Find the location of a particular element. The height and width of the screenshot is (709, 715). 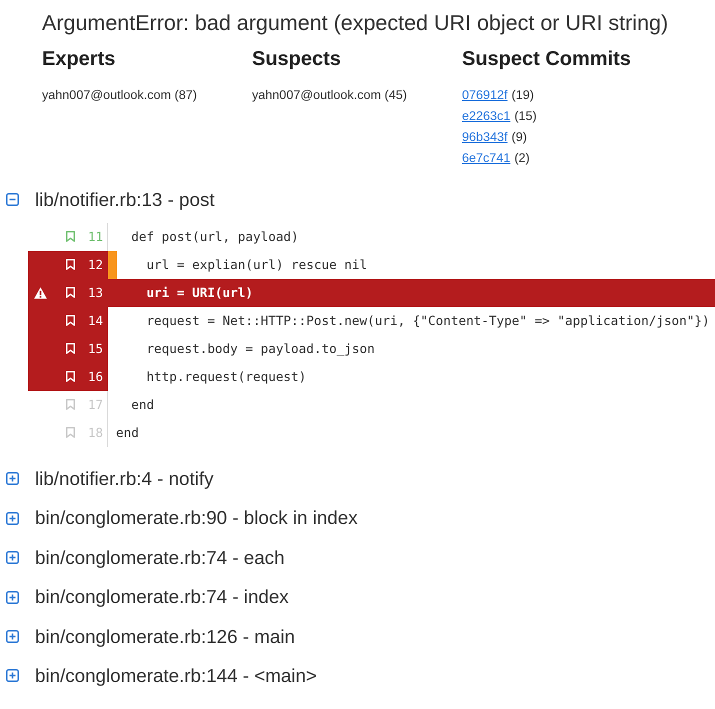

line-number: 14 is located at coordinates (96, 321).